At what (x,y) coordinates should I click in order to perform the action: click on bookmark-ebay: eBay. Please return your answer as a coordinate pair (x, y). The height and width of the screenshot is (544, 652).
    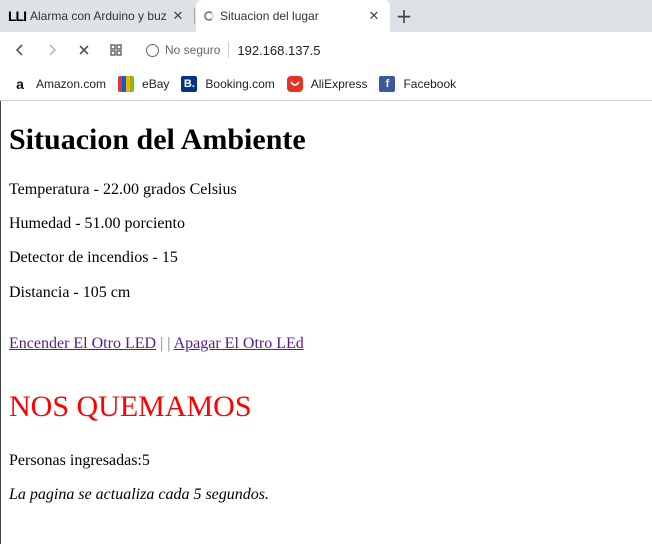
    Looking at the image, I should click on (143, 84).